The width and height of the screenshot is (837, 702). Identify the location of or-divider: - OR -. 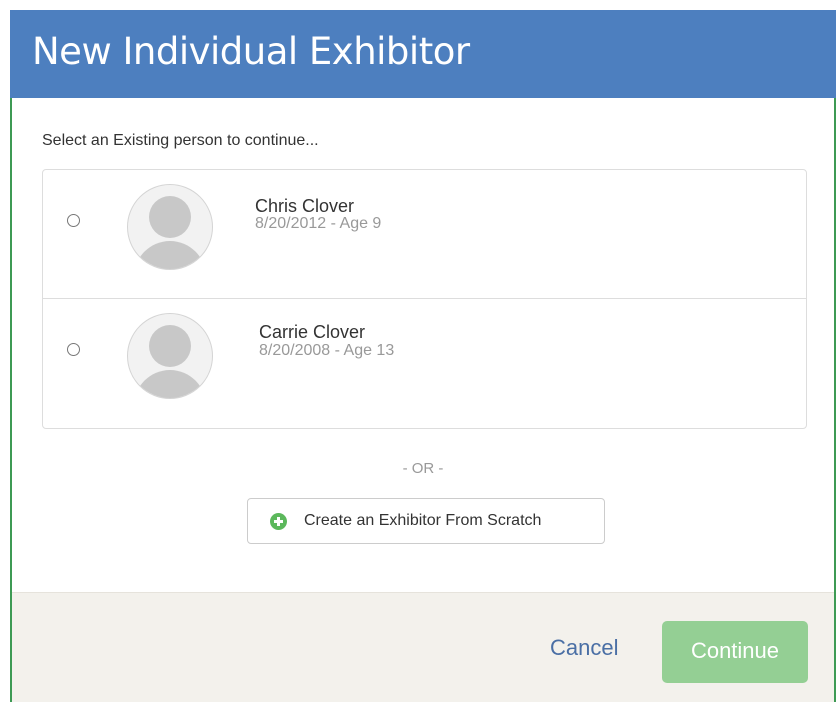
(423, 468).